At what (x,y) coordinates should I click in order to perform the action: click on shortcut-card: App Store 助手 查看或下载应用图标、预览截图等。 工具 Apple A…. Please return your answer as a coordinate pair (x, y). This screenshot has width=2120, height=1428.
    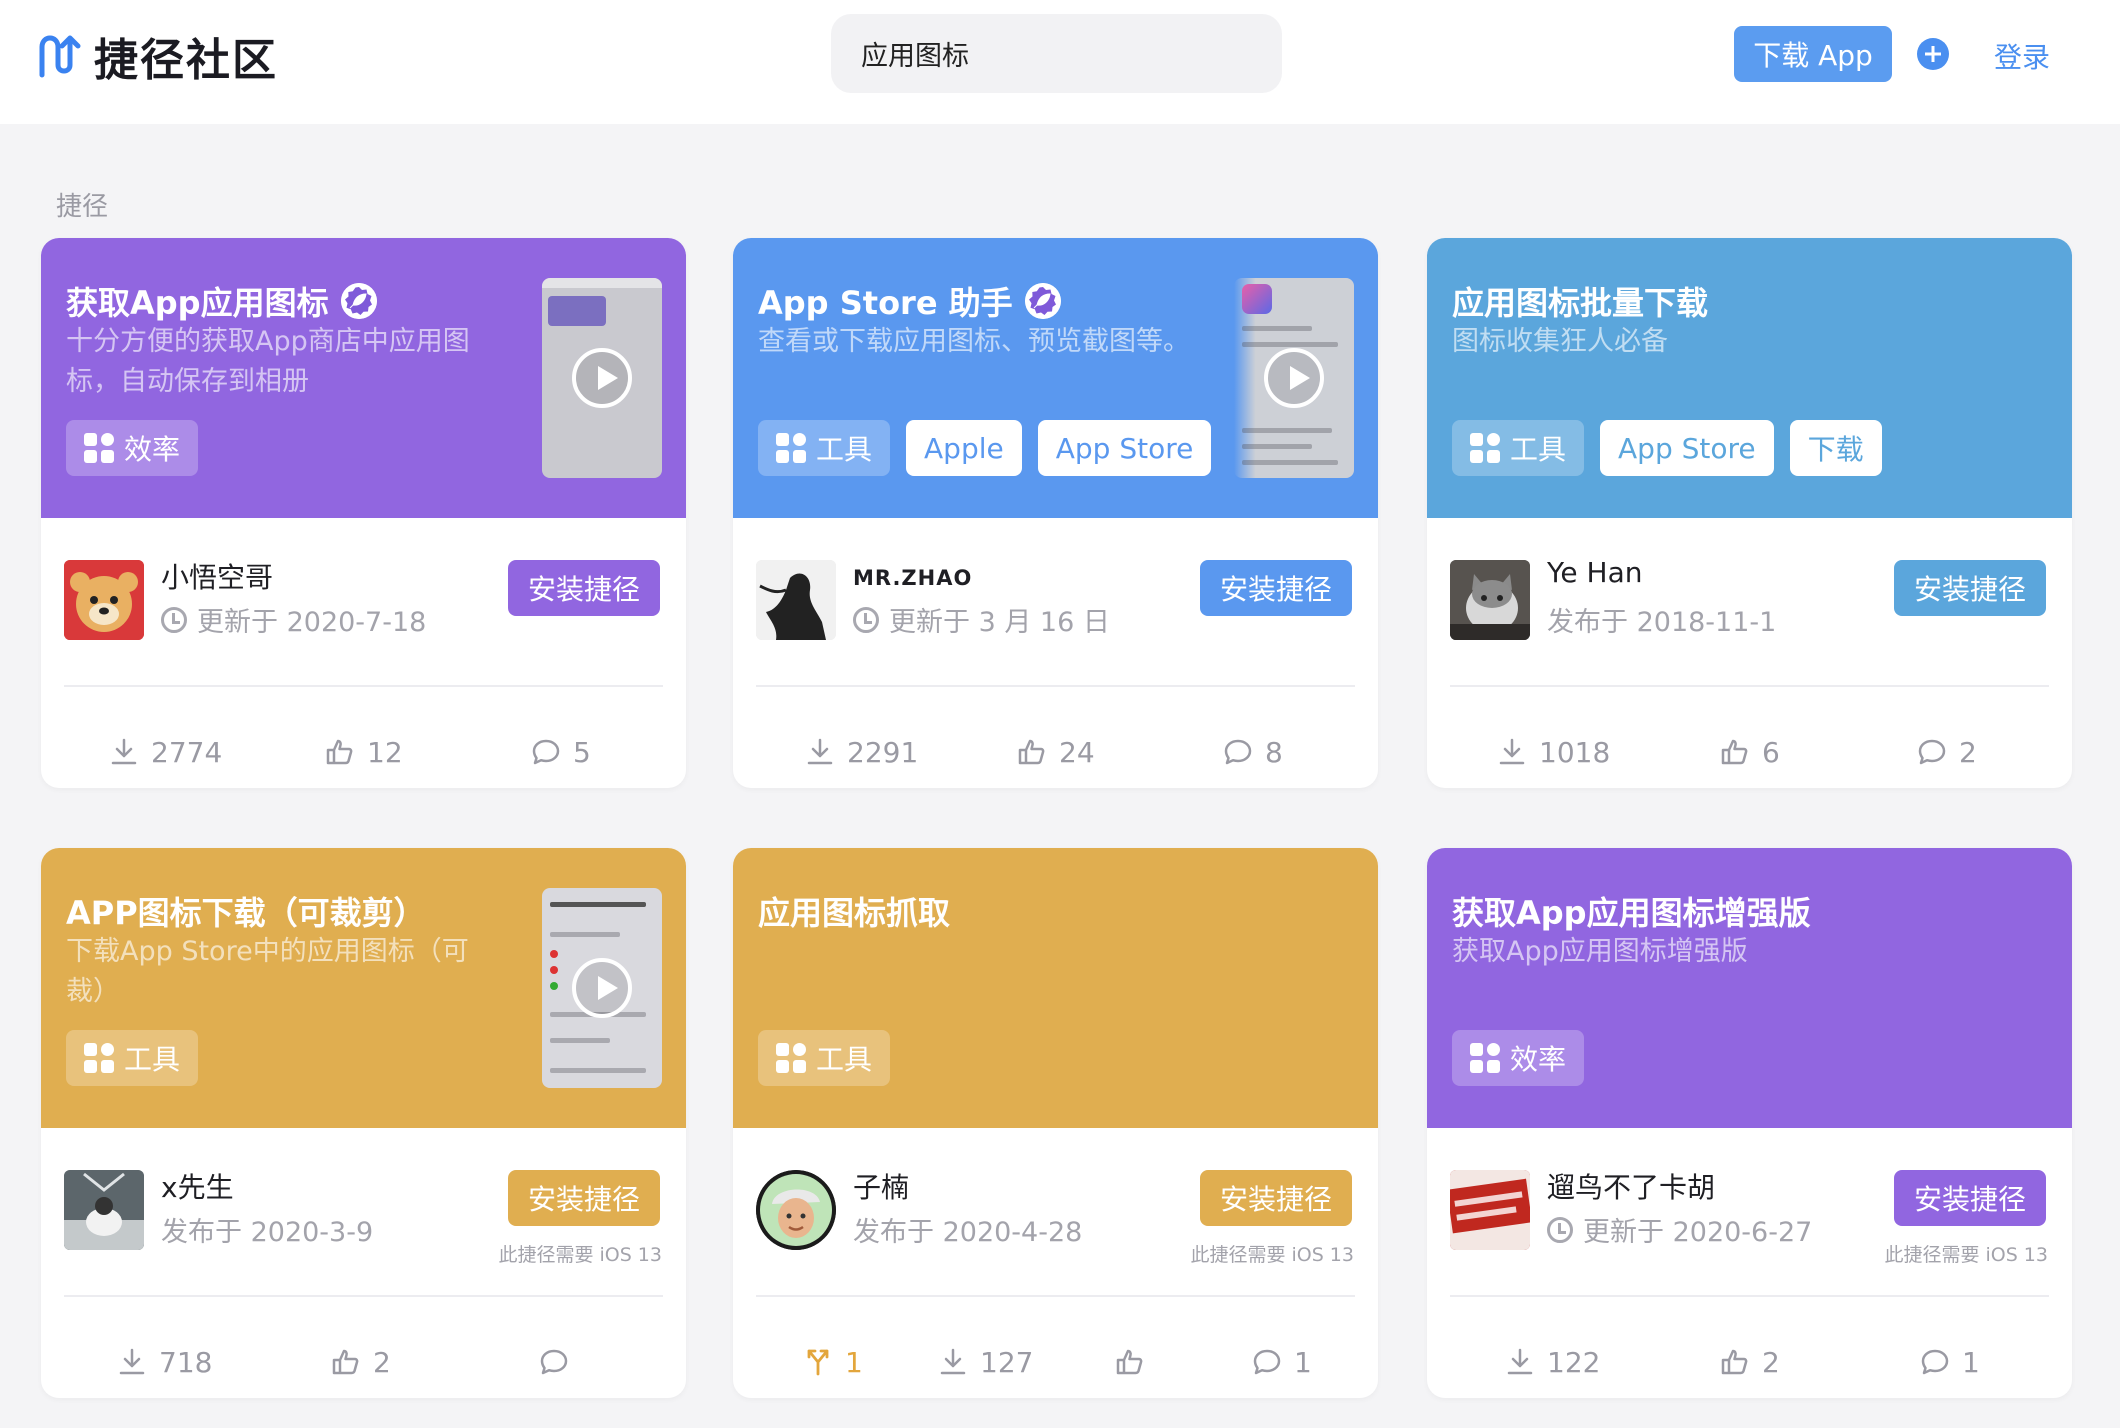
    Looking at the image, I should click on (1055, 513).